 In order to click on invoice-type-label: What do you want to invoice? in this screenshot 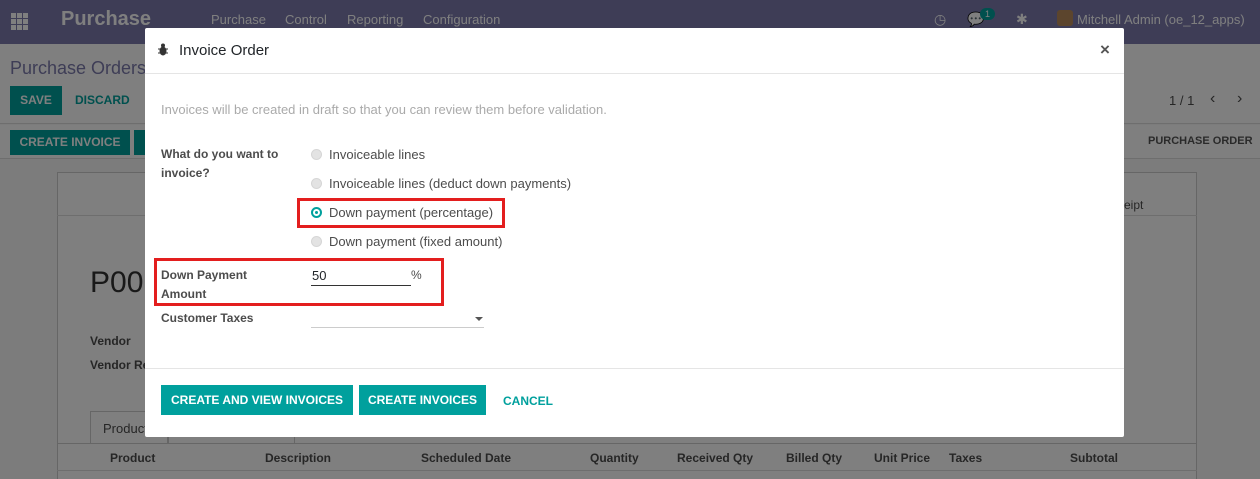, I will do `click(220, 163)`.